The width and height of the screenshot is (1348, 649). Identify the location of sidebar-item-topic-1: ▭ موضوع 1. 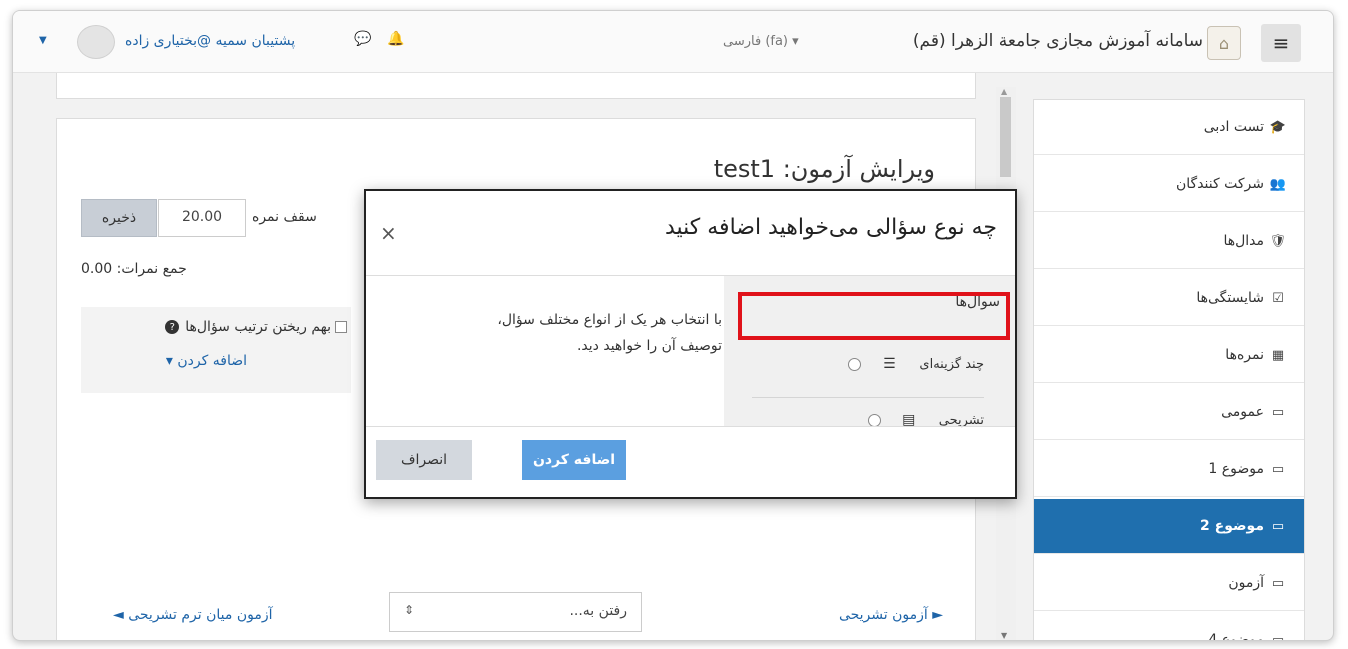
(1169, 469).